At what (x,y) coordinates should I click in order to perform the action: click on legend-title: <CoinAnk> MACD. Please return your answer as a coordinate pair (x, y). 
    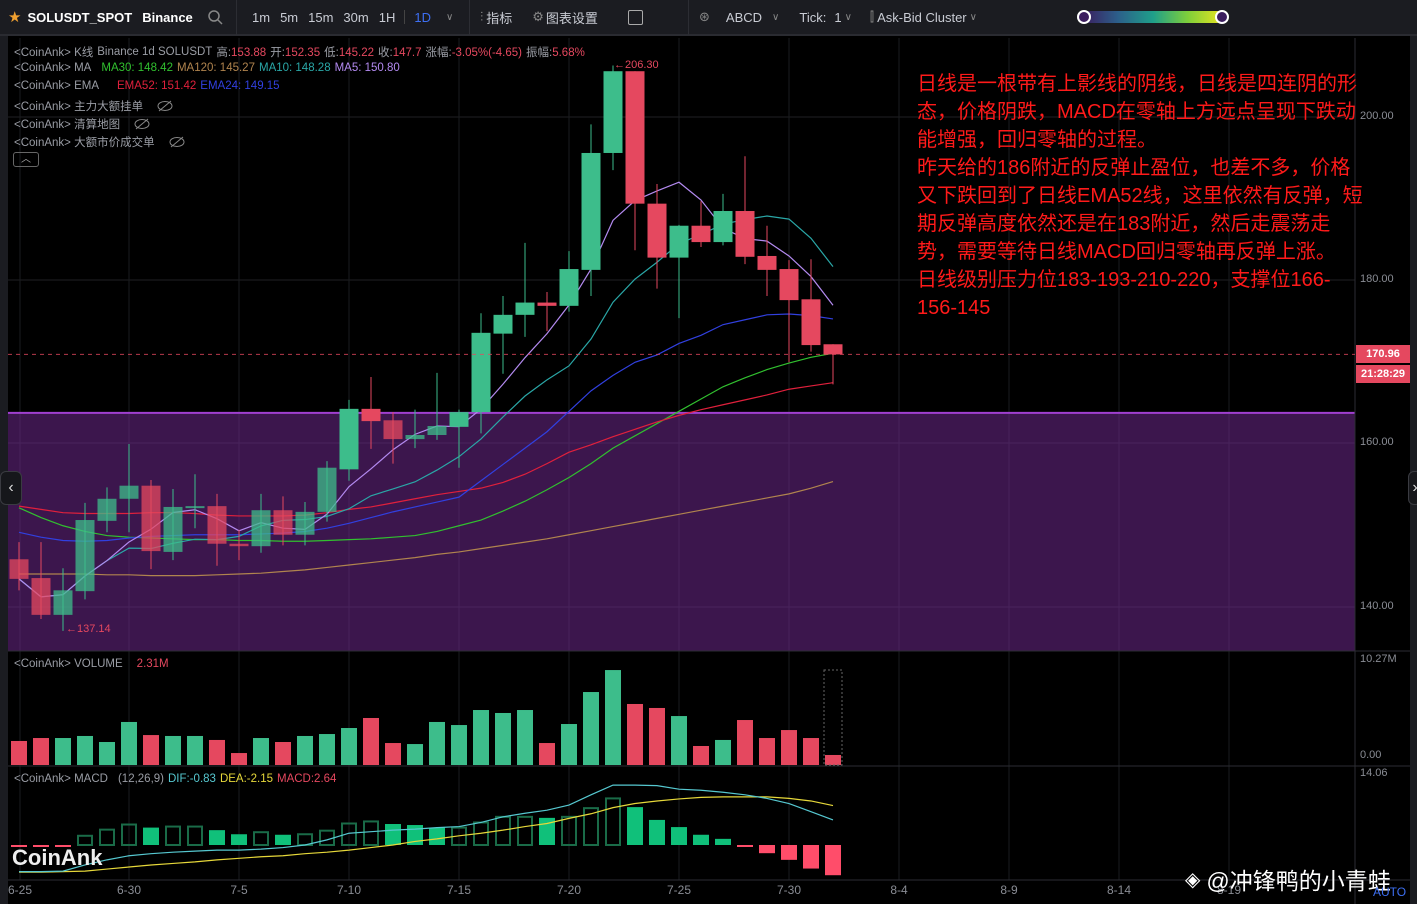
    Looking at the image, I should click on (61, 779).